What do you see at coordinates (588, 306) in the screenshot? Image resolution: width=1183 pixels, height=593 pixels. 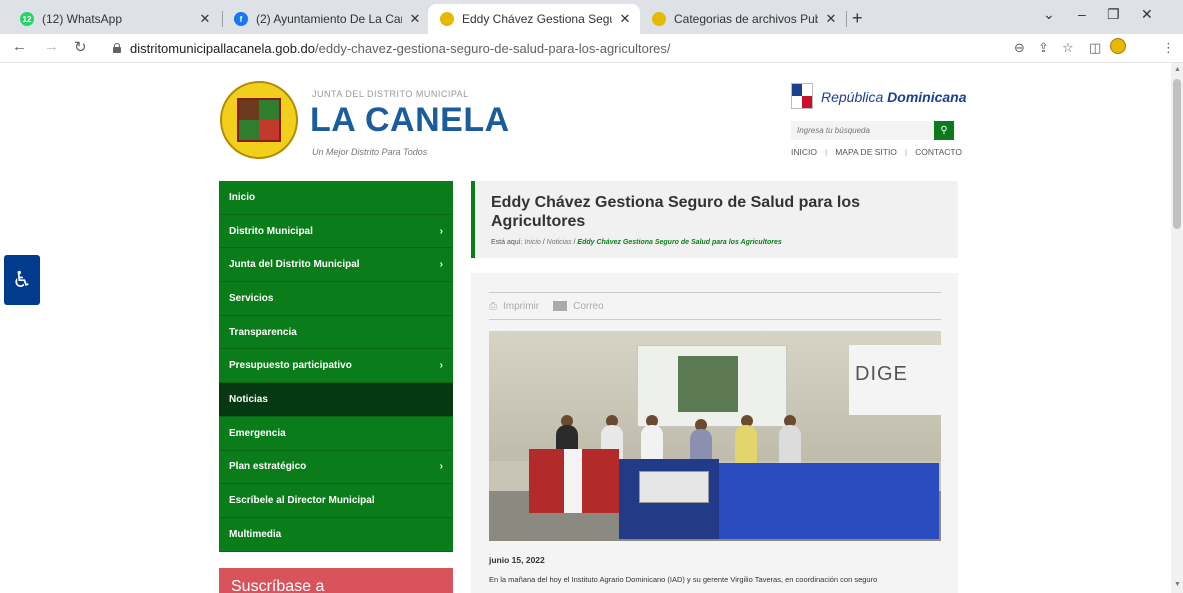 I see `email-link: Correo` at bounding box center [588, 306].